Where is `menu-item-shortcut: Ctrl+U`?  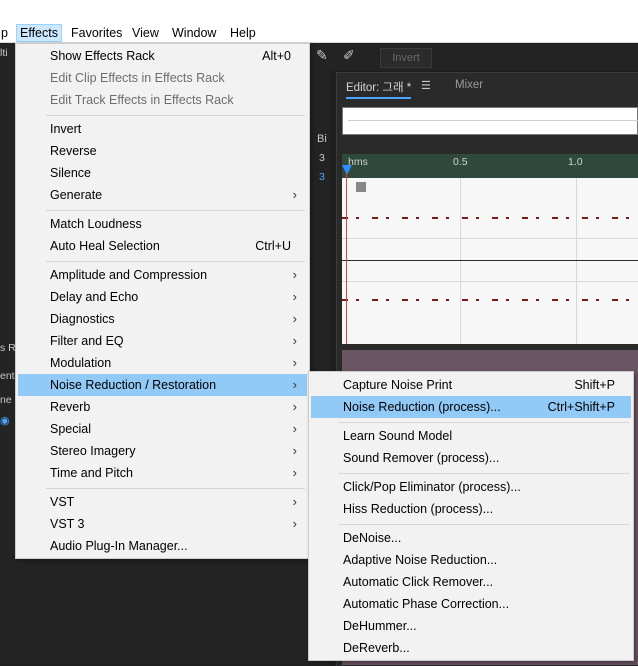
menu-item-shortcut: Ctrl+U is located at coordinates (273, 246).